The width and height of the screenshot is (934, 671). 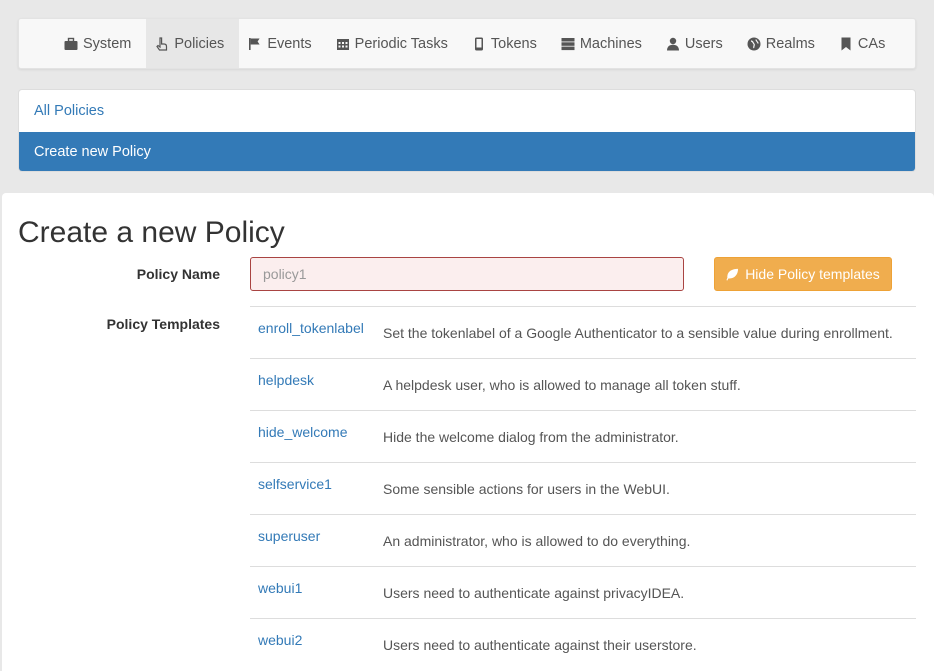 What do you see at coordinates (467, 274) in the screenshot?
I see `policy-name-input` at bounding box center [467, 274].